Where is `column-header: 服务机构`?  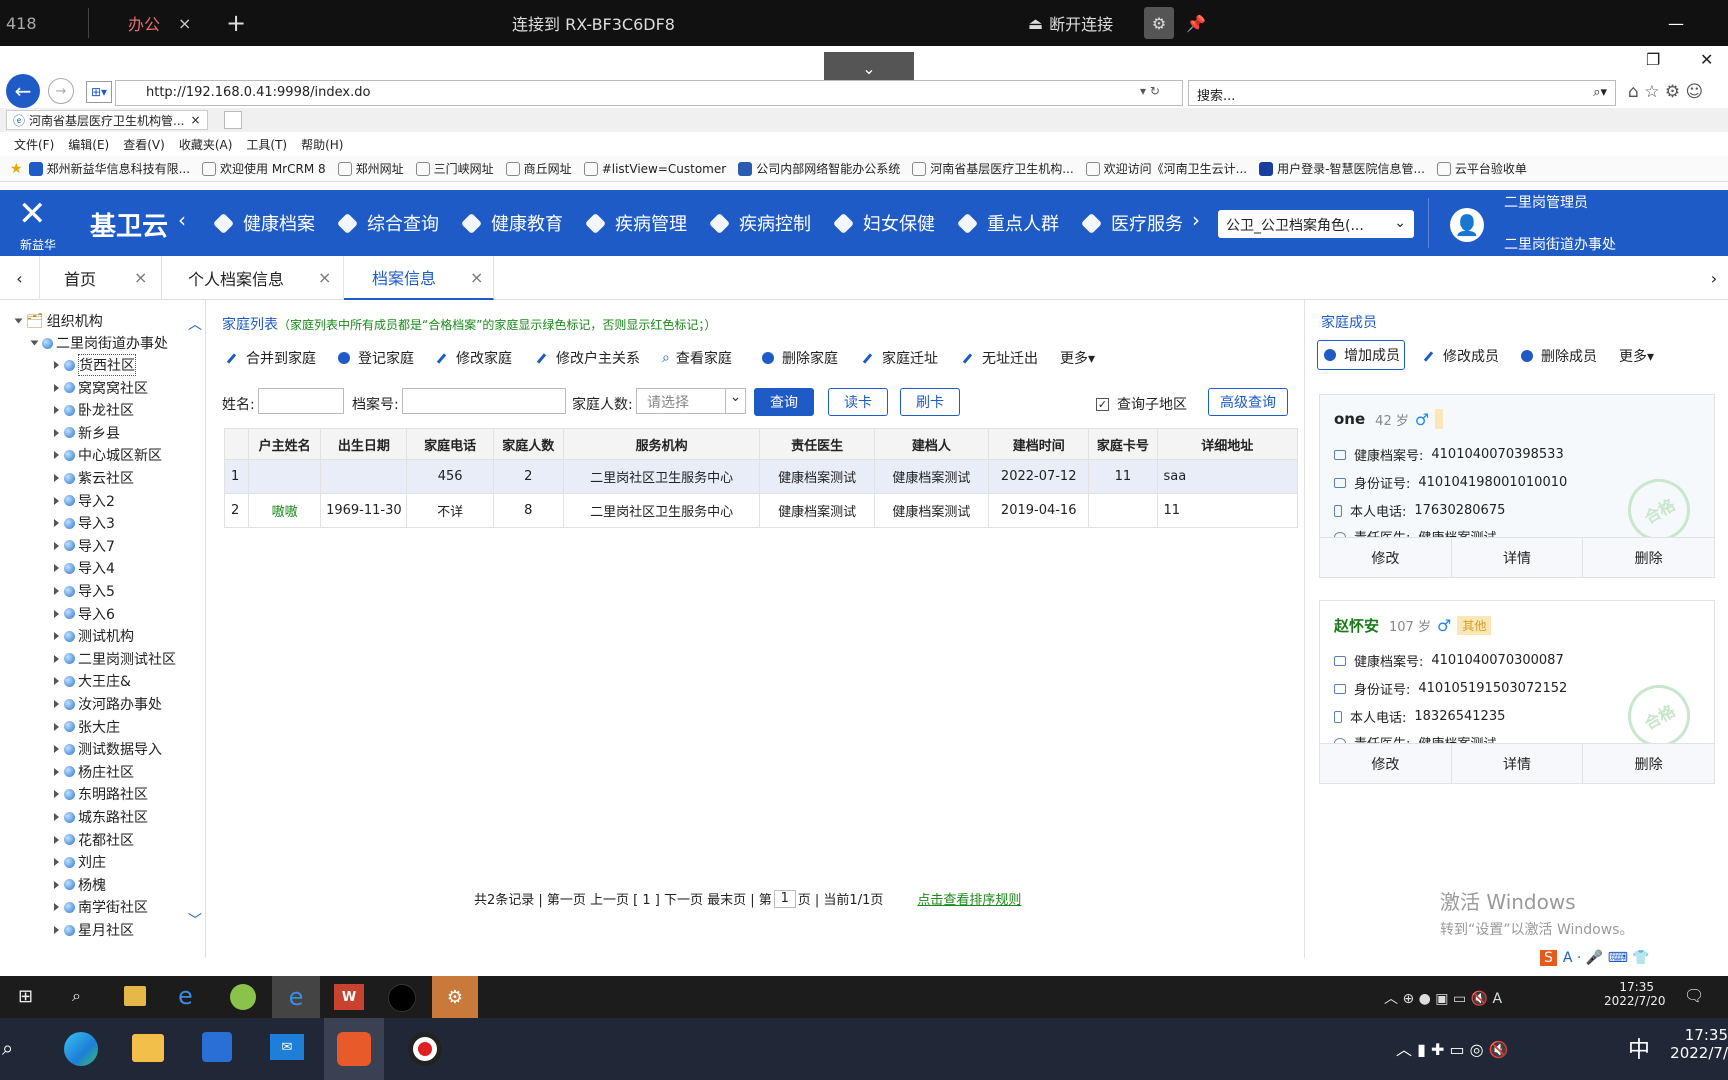
column-header: 服务机构 is located at coordinates (661, 444).